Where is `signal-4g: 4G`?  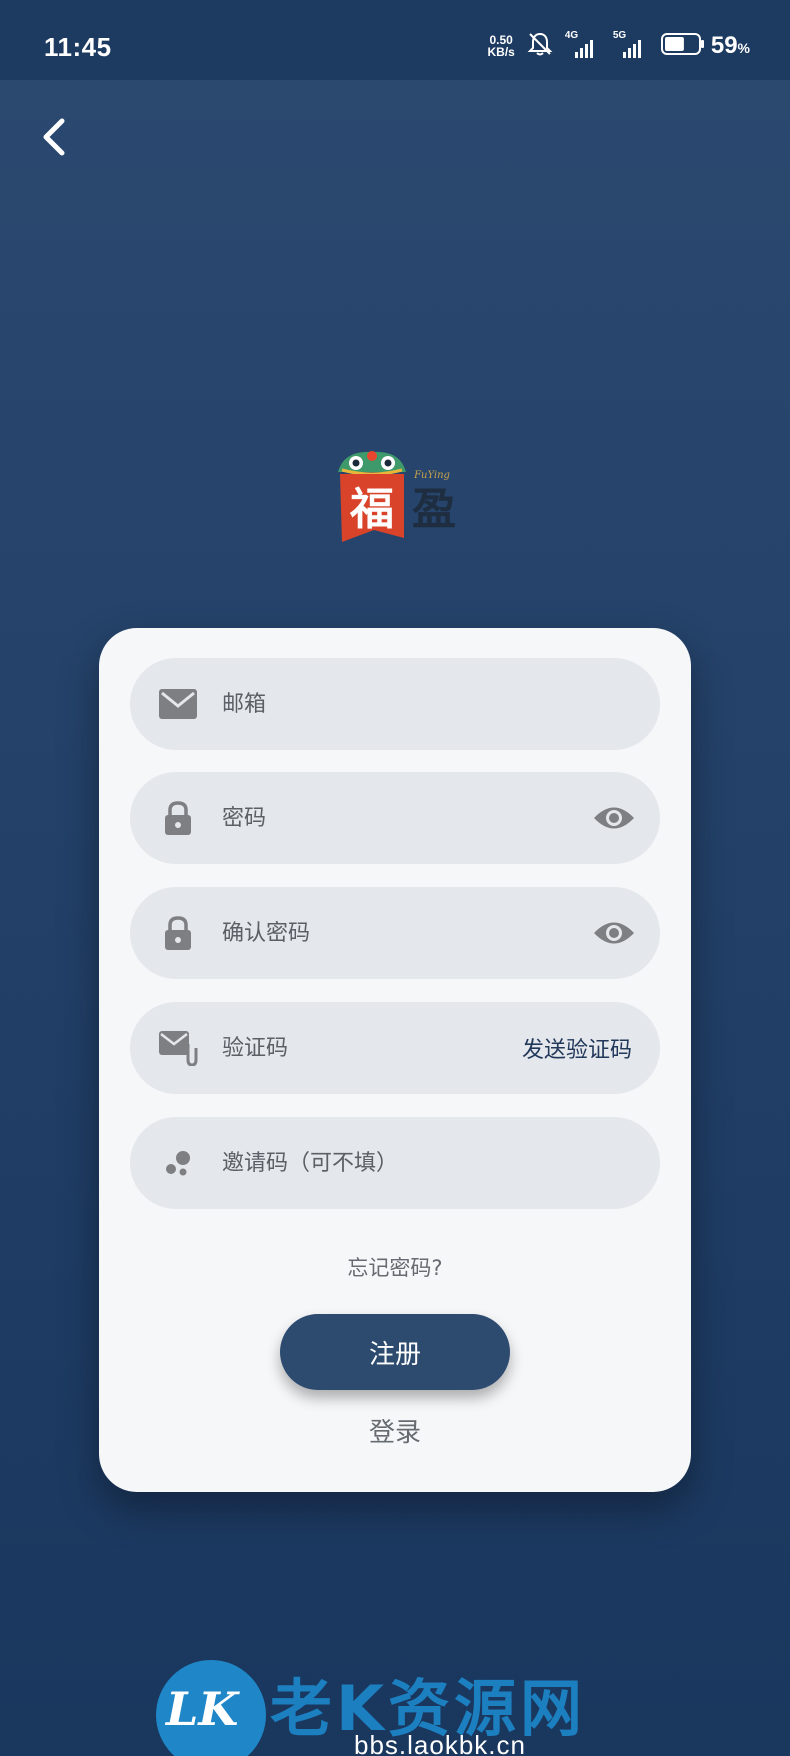
signal-4g: 4G is located at coordinates (583, 44).